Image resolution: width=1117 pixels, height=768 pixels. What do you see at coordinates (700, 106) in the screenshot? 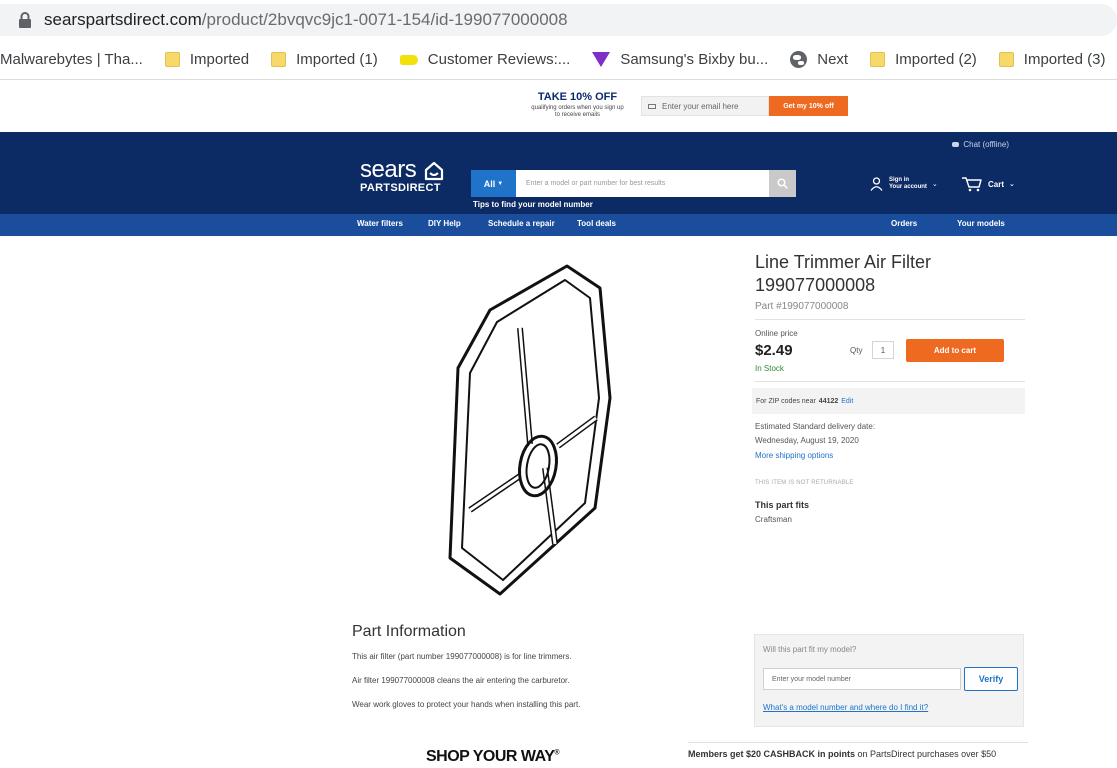
I see `promo-email-placeholder: Enter your email here` at bounding box center [700, 106].